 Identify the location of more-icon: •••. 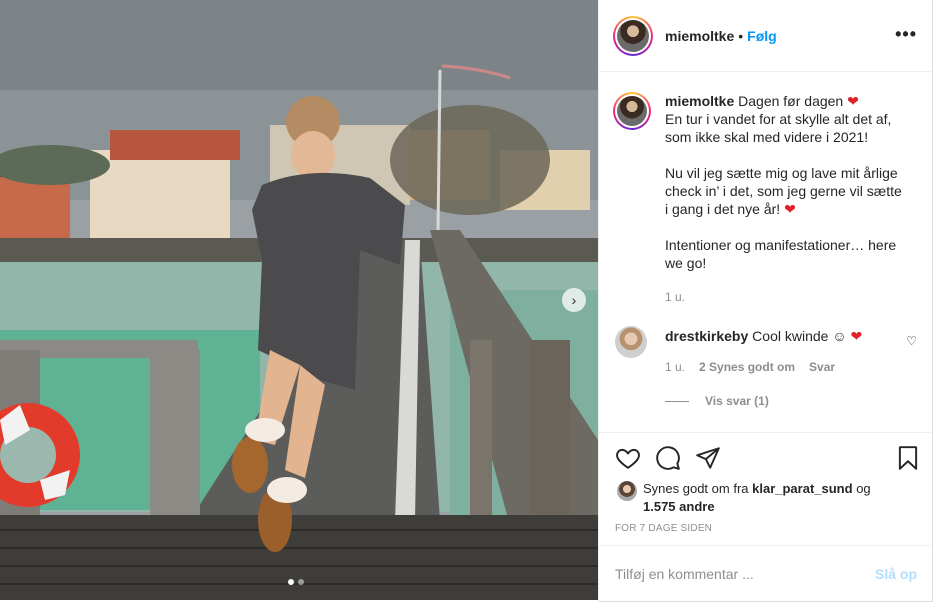
(906, 34).